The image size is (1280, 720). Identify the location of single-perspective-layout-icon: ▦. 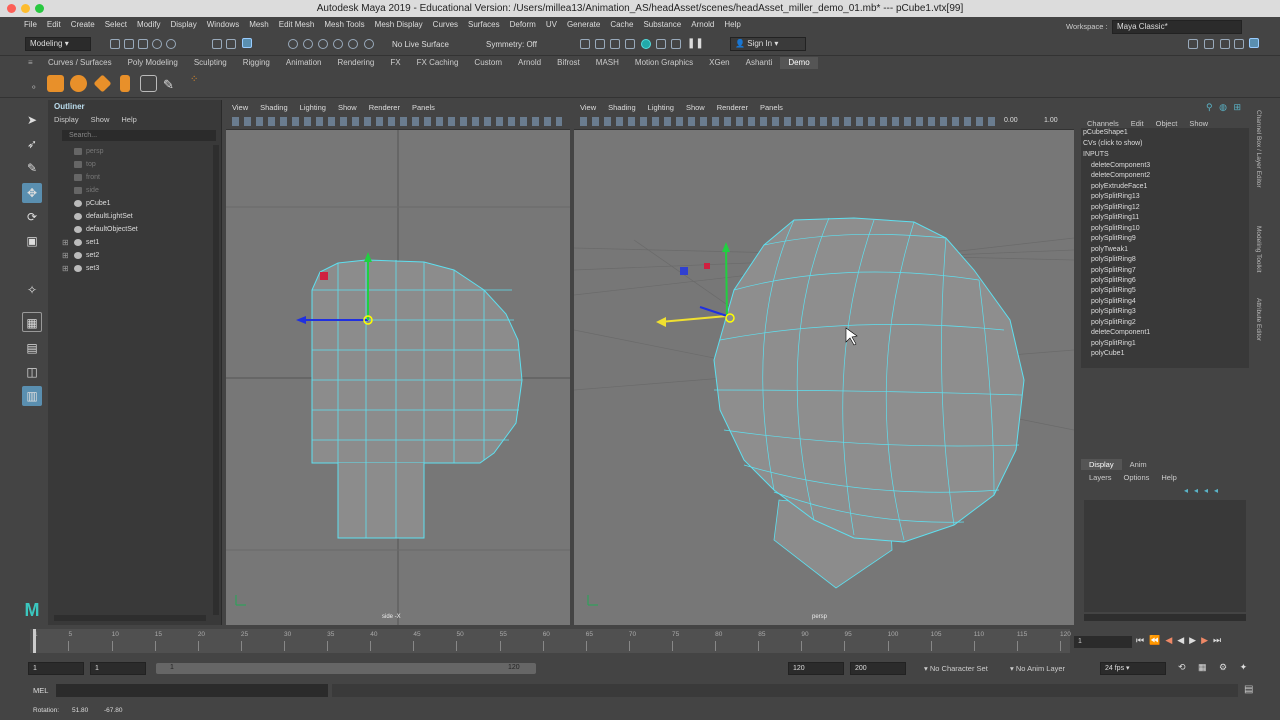
(32, 322).